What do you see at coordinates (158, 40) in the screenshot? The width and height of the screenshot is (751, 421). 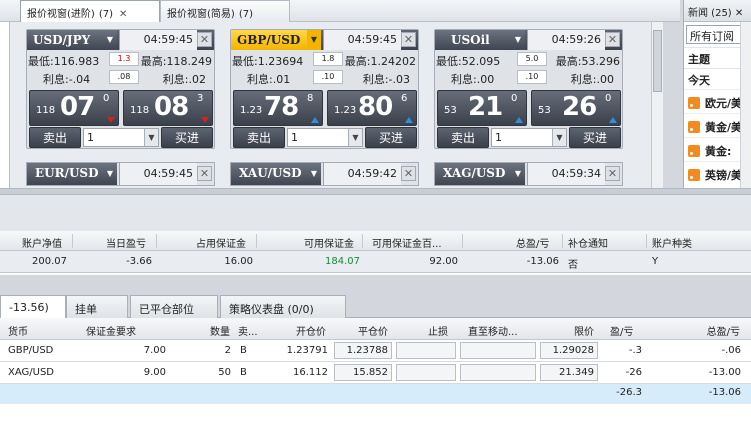 I see `quote-time: 04:59:45` at bounding box center [158, 40].